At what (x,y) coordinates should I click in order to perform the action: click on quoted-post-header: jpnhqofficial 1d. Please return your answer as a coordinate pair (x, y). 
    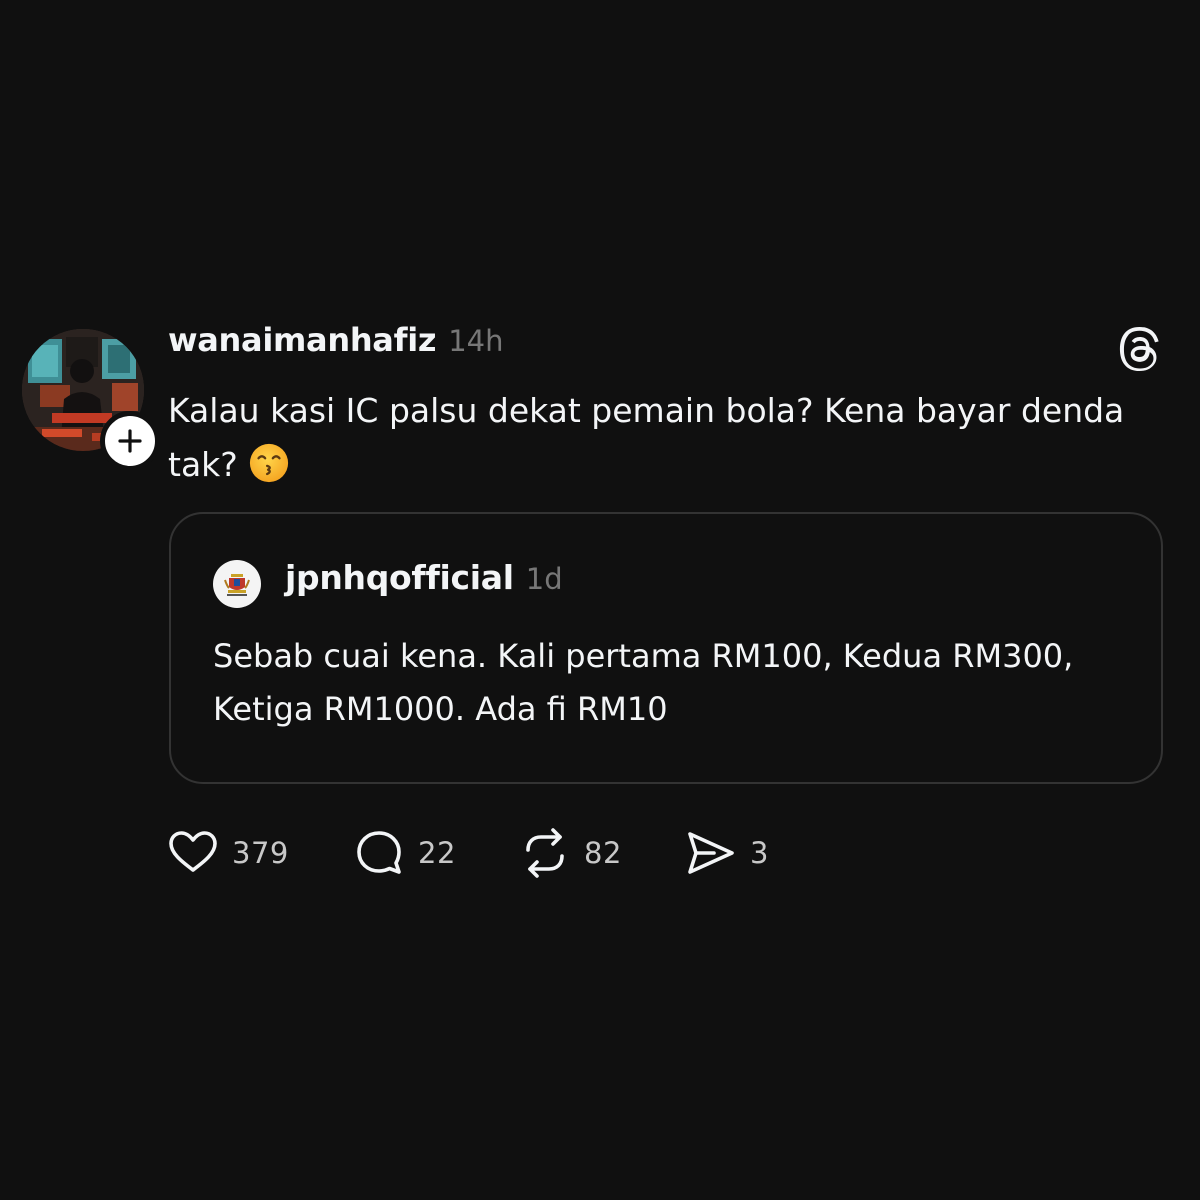
    Looking at the image, I should click on (424, 577).